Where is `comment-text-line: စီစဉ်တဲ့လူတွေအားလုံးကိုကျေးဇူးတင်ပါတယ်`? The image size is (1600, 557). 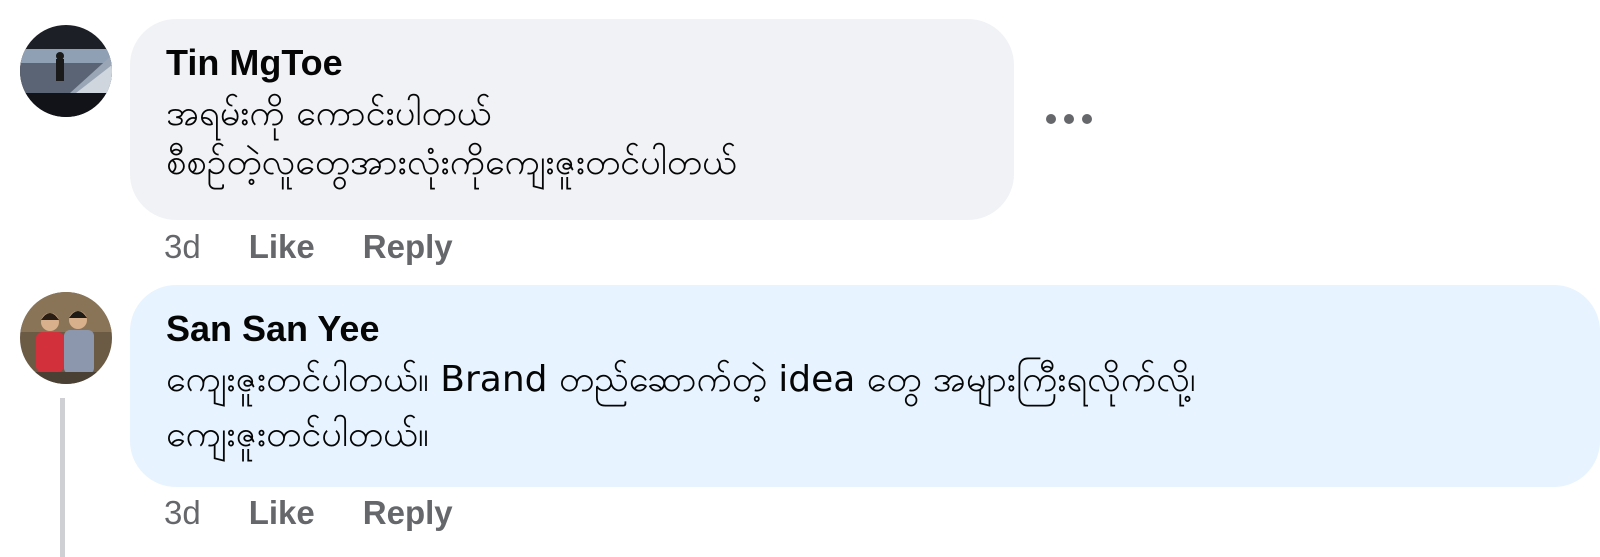
comment-text-line: စီစဉ်တဲ့လူတွေအားလုံးကိုကျေးဇူးတင်ပါတယ် is located at coordinates (451, 162).